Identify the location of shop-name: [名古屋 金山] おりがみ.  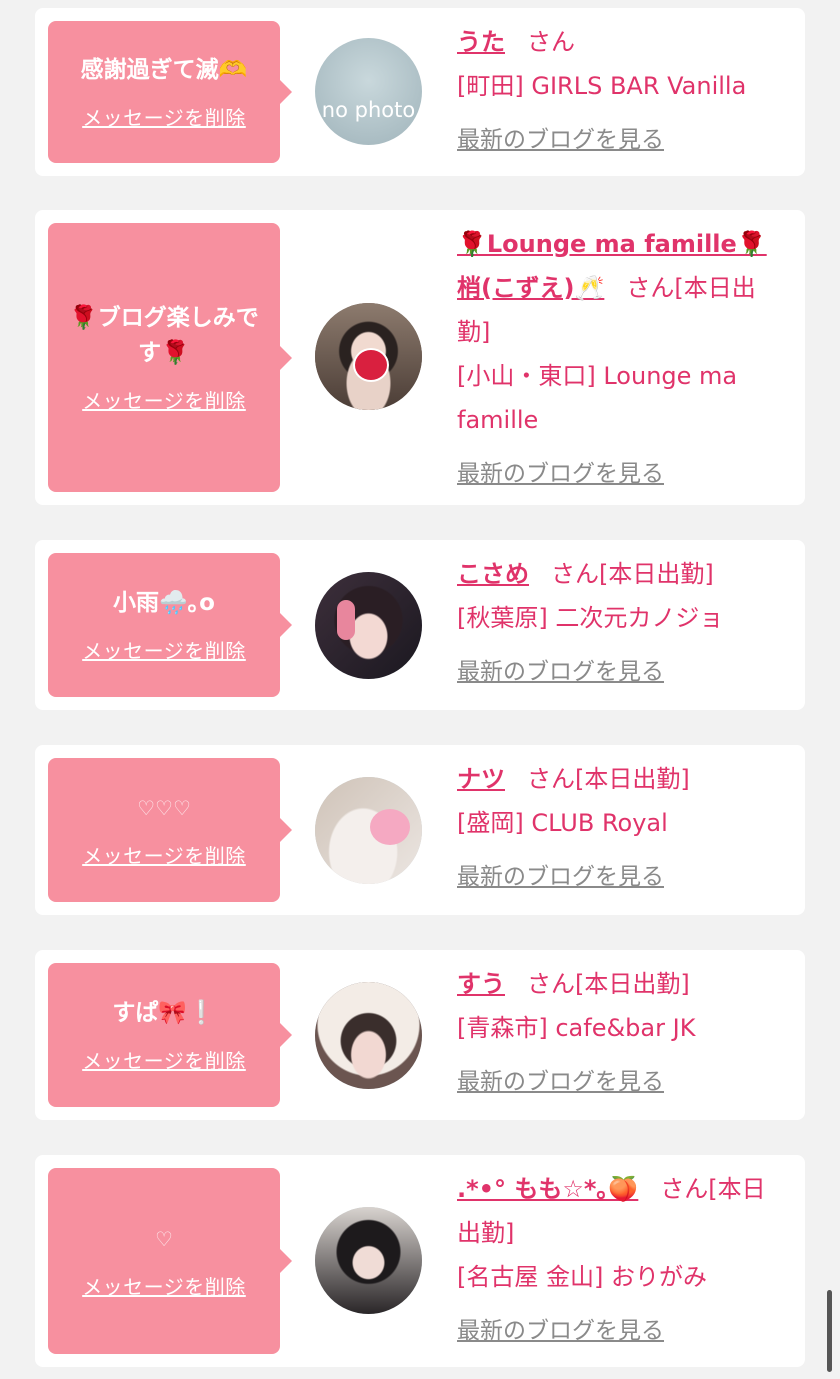
(582, 1277).